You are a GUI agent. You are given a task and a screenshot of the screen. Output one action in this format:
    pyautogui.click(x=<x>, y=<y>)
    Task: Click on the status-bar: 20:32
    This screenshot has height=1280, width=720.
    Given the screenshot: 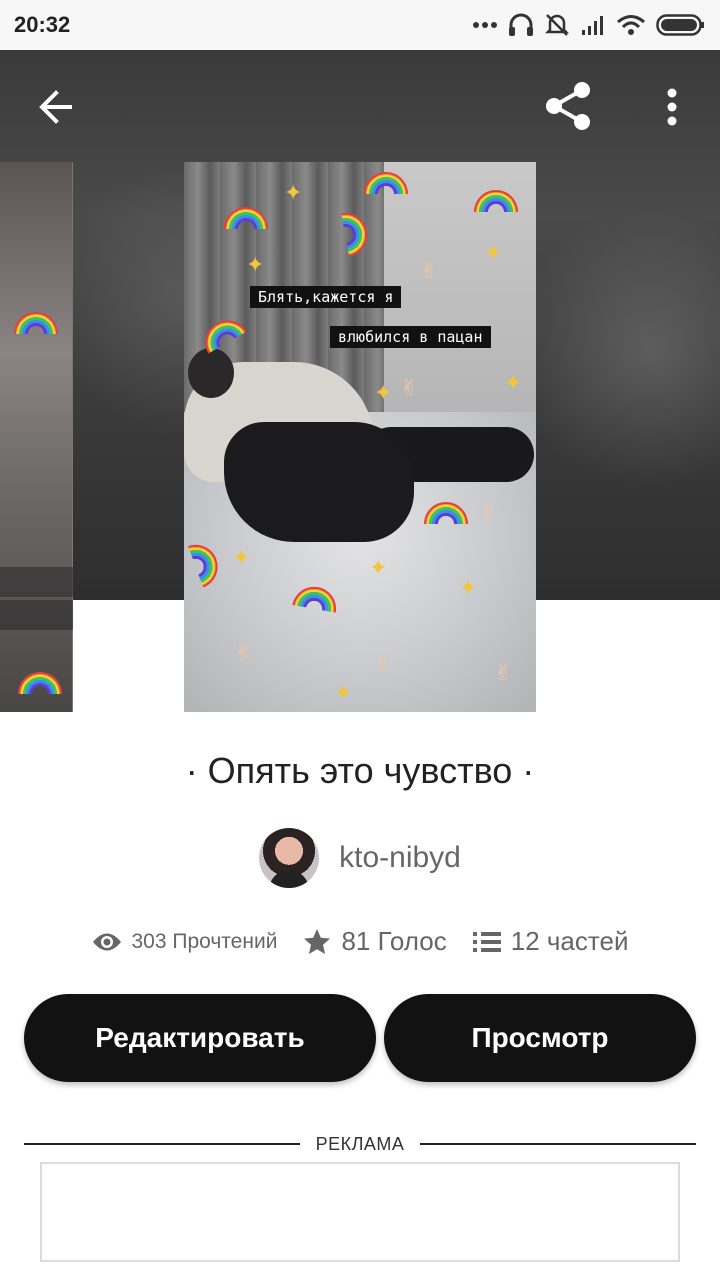 What is the action you would take?
    pyautogui.click(x=360, y=25)
    